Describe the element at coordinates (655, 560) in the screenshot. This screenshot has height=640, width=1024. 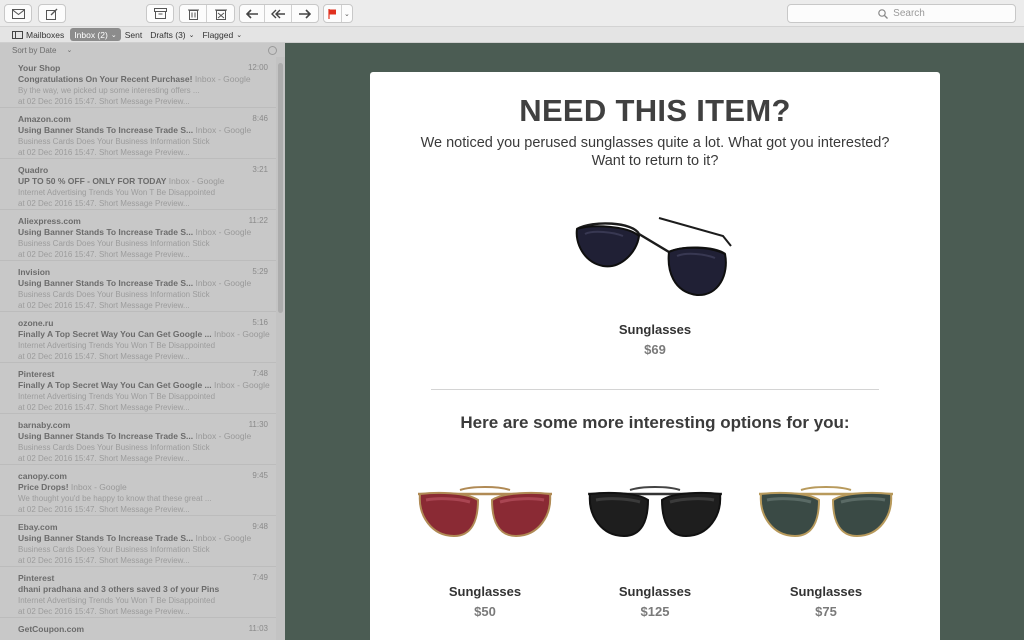
I see `product-card: Sunglasses $125` at that location.